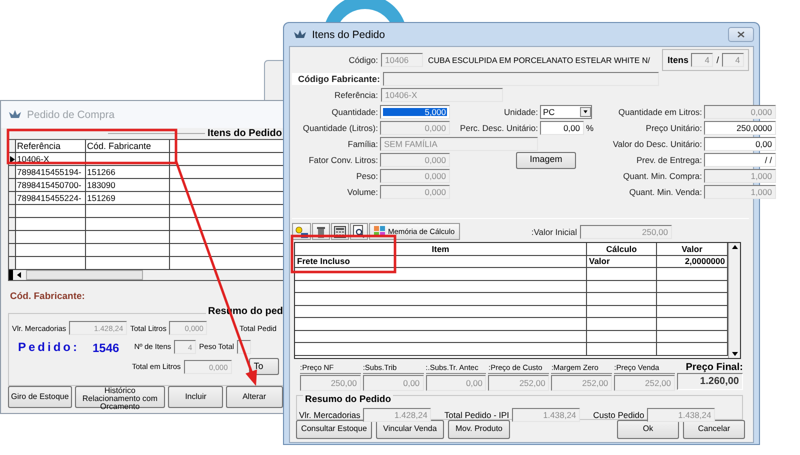 The image size is (800, 455). I want to click on action-button: Cancelar, so click(714, 429).